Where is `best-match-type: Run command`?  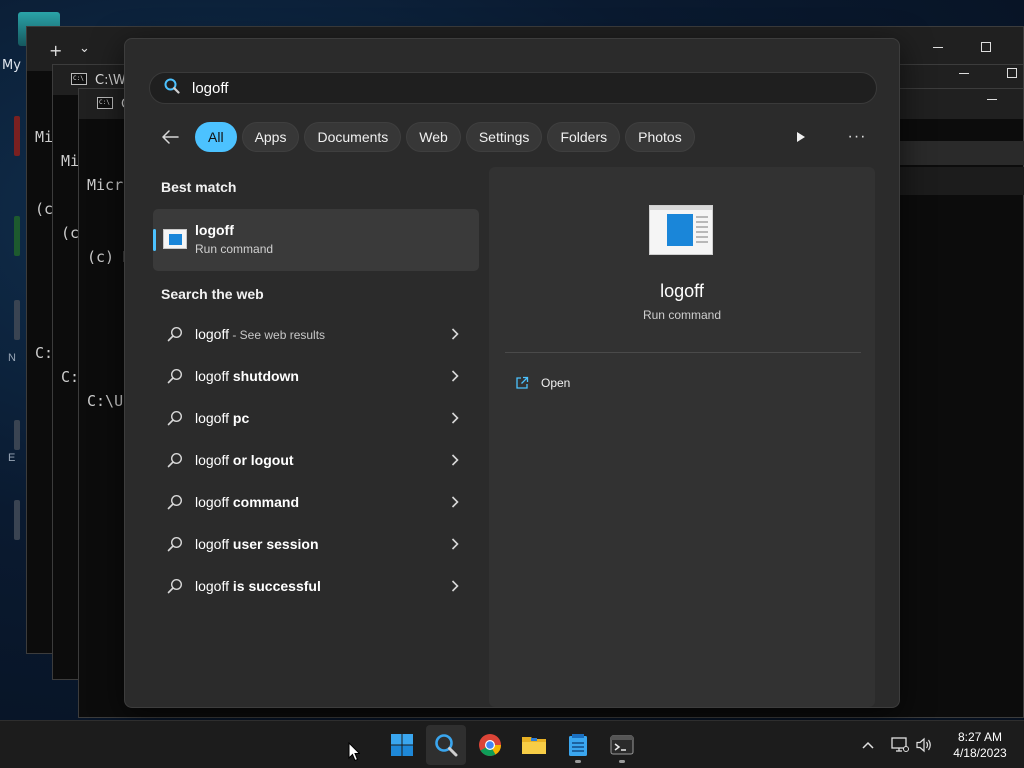
best-match-type: Run command is located at coordinates (234, 249).